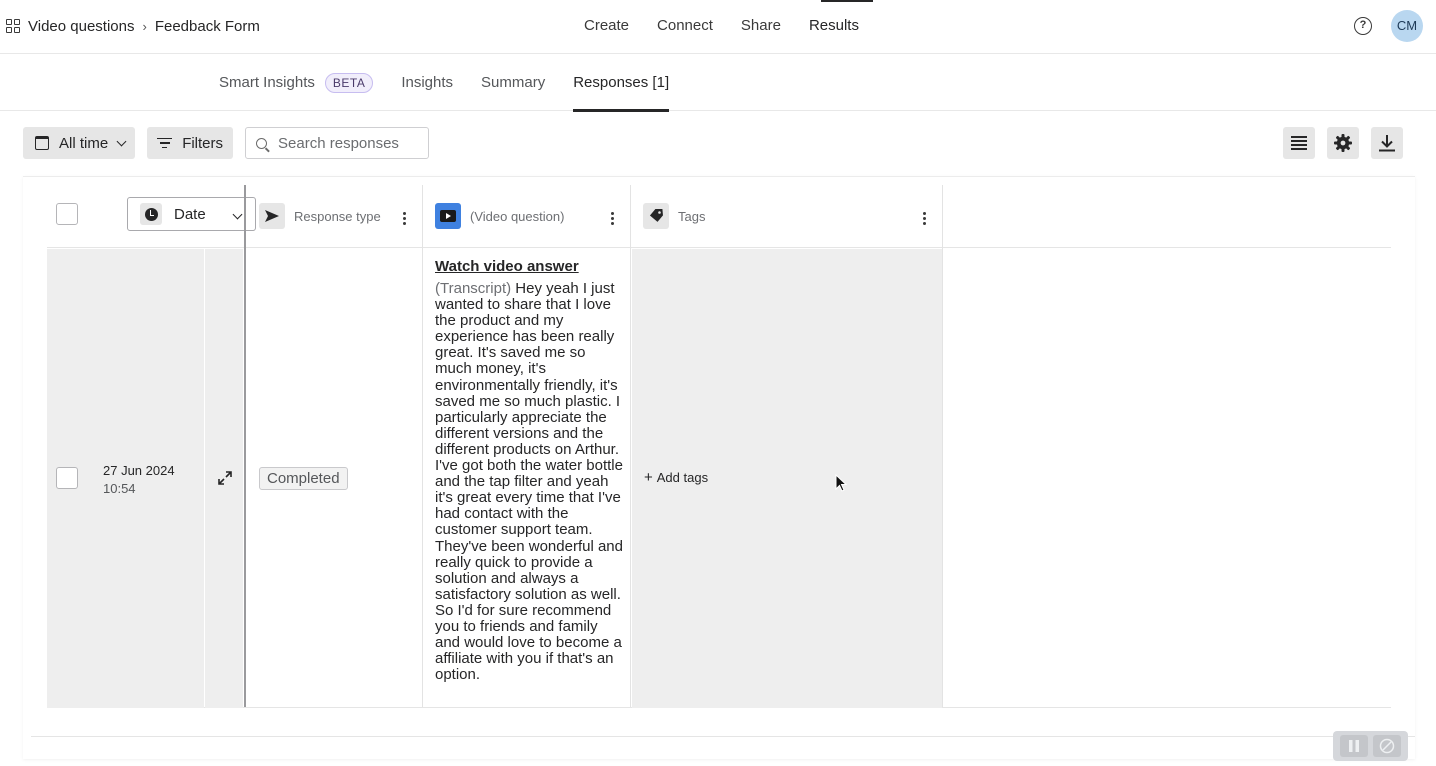  I want to click on tab-insights: Insights, so click(427, 82).